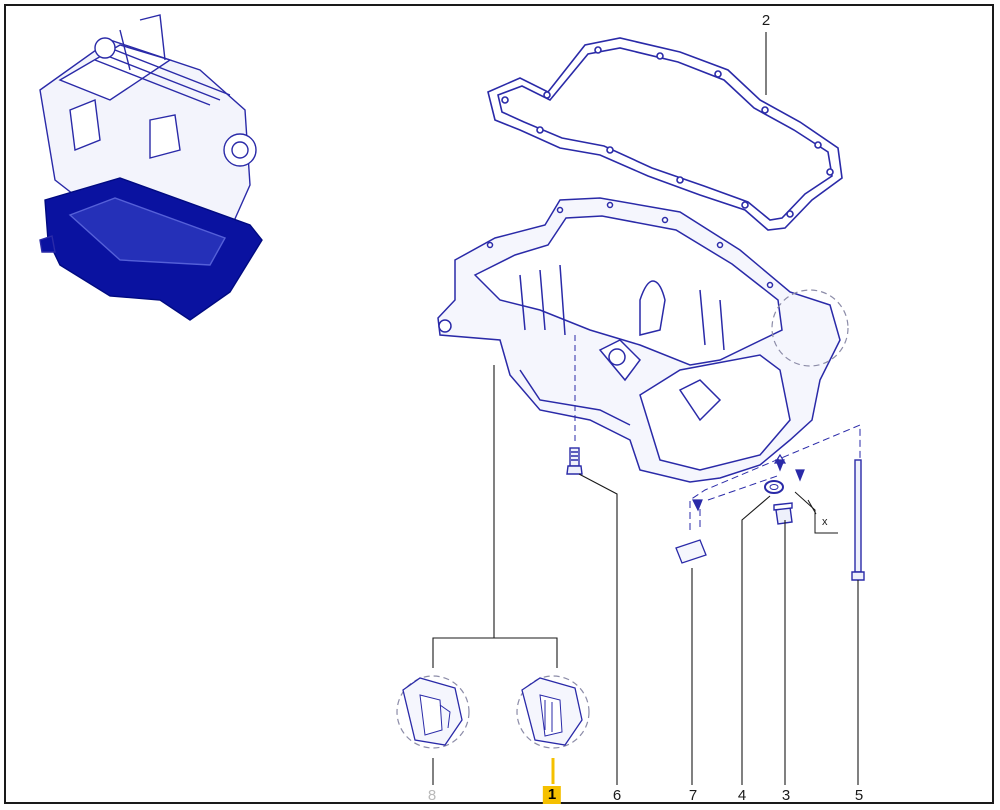 Image resolution: width=1000 pixels, height=810 pixels. Describe the element at coordinates (665, 134) in the screenshot. I see `gasket-icon` at that location.